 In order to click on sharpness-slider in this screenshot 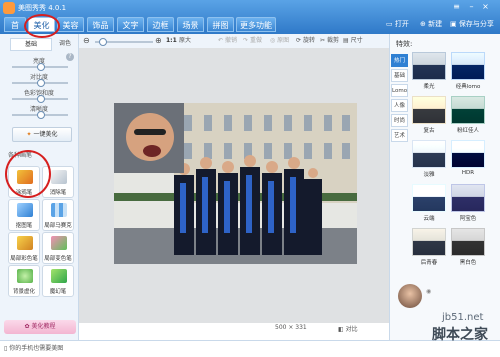, I will do `click(40, 115)`.